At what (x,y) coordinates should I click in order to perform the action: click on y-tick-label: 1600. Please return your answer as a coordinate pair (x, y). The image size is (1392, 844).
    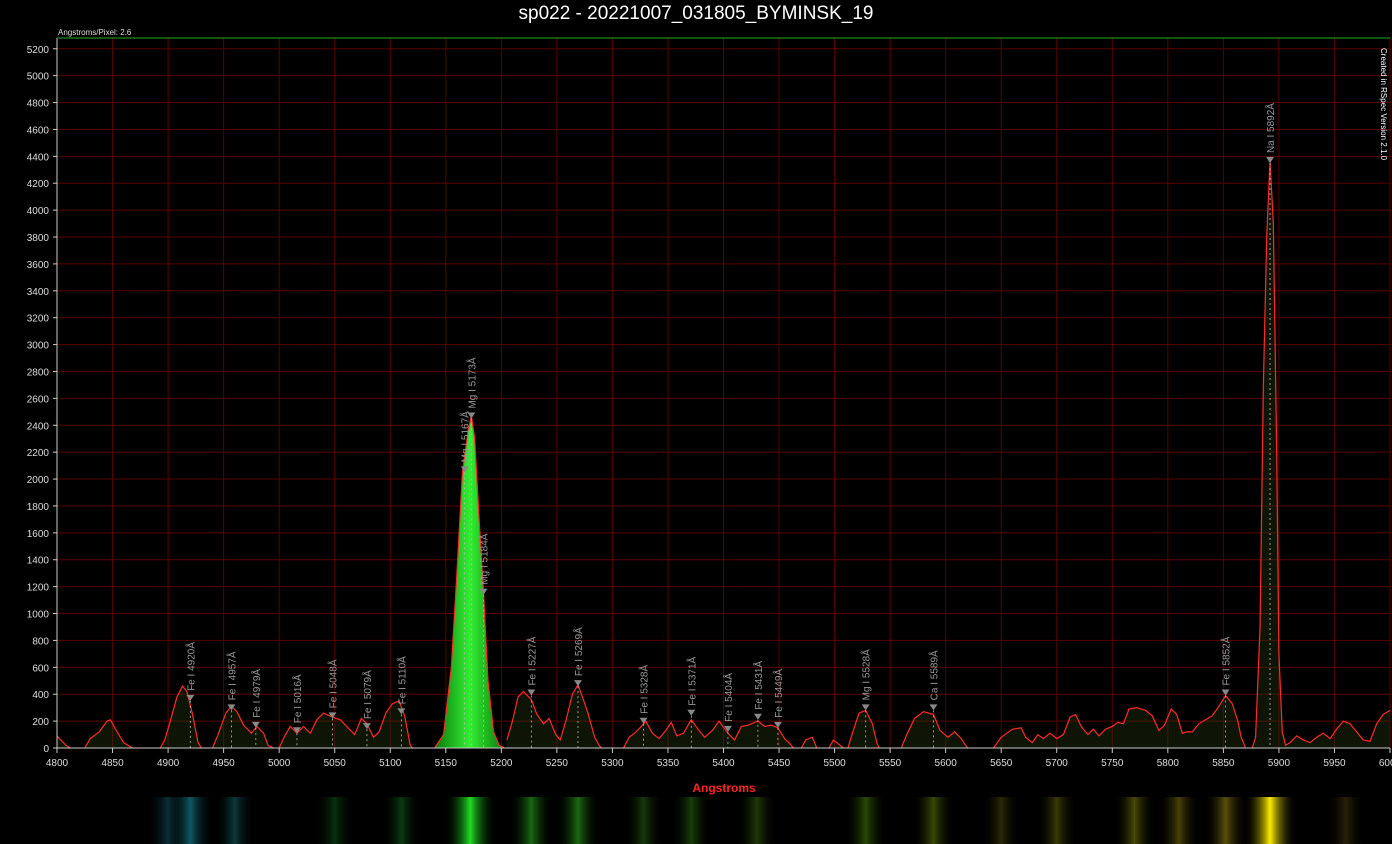
    Looking at the image, I should click on (38, 534).